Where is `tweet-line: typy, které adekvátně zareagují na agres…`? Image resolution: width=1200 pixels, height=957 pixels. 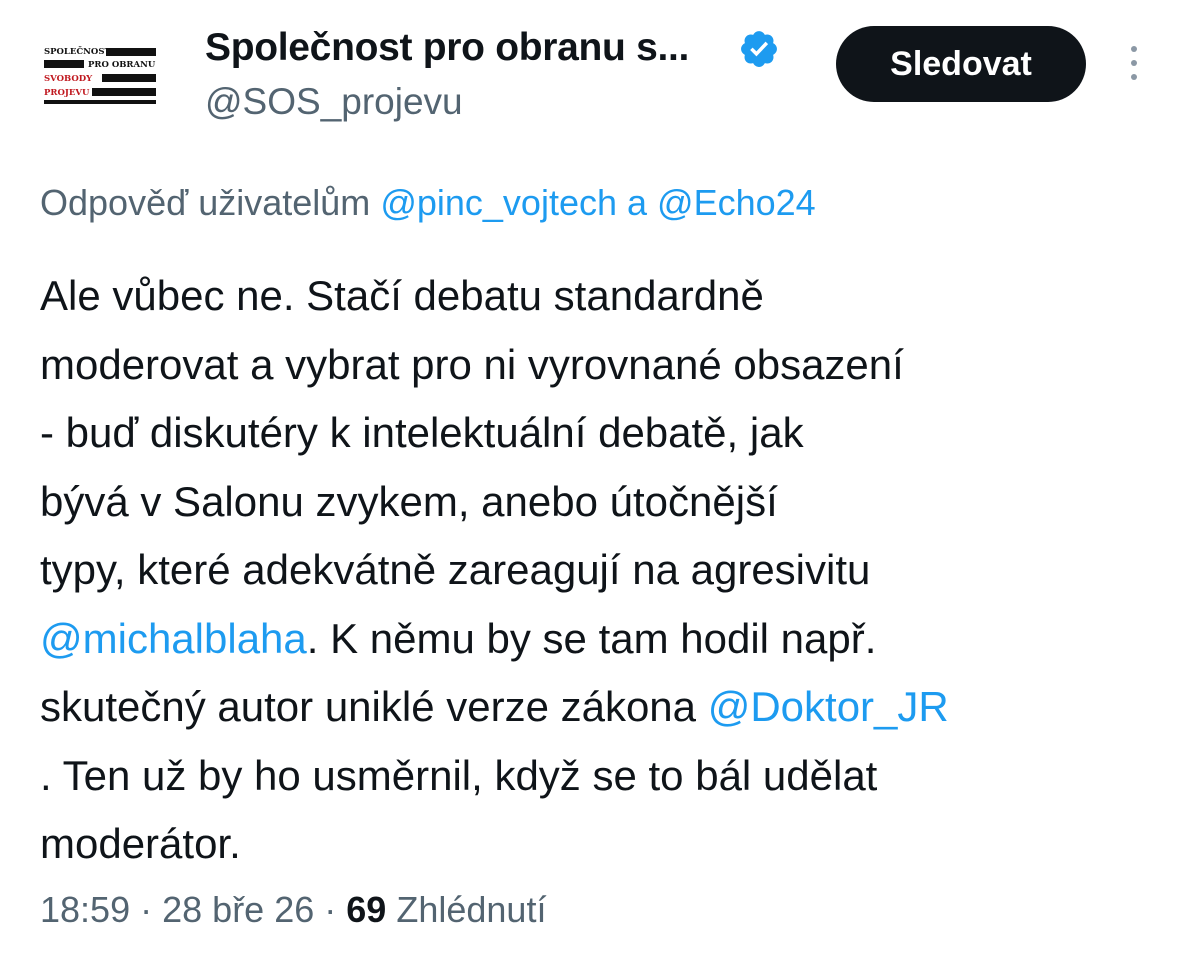
tweet-line: typy, které adekvátně zareagují na agres… is located at coordinates (455, 569).